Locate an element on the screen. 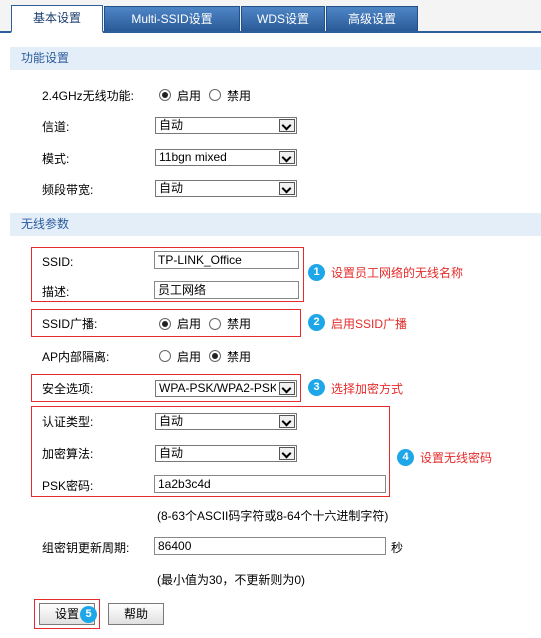 This screenshot has width=541, height=638. mode-label: 模式: is located at coordinates (56, 159).